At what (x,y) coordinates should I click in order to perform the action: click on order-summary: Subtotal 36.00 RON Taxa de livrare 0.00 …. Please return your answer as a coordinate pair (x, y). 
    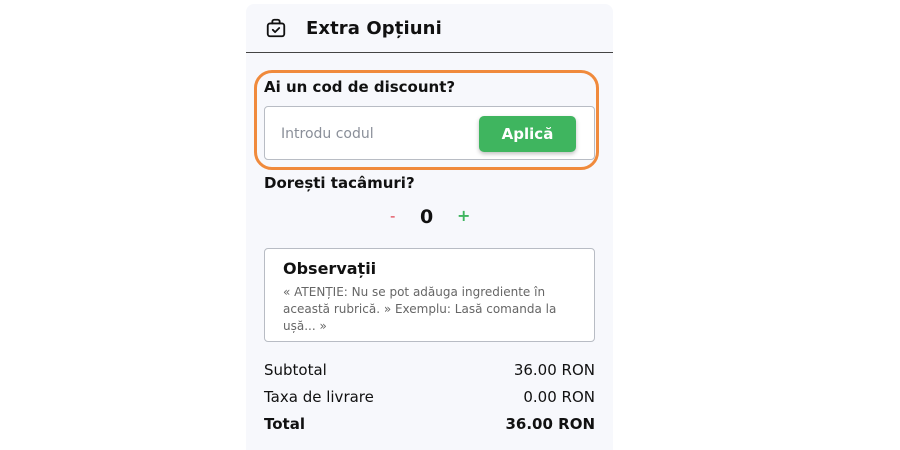
    Looking at the image, I should click on (429, 396).